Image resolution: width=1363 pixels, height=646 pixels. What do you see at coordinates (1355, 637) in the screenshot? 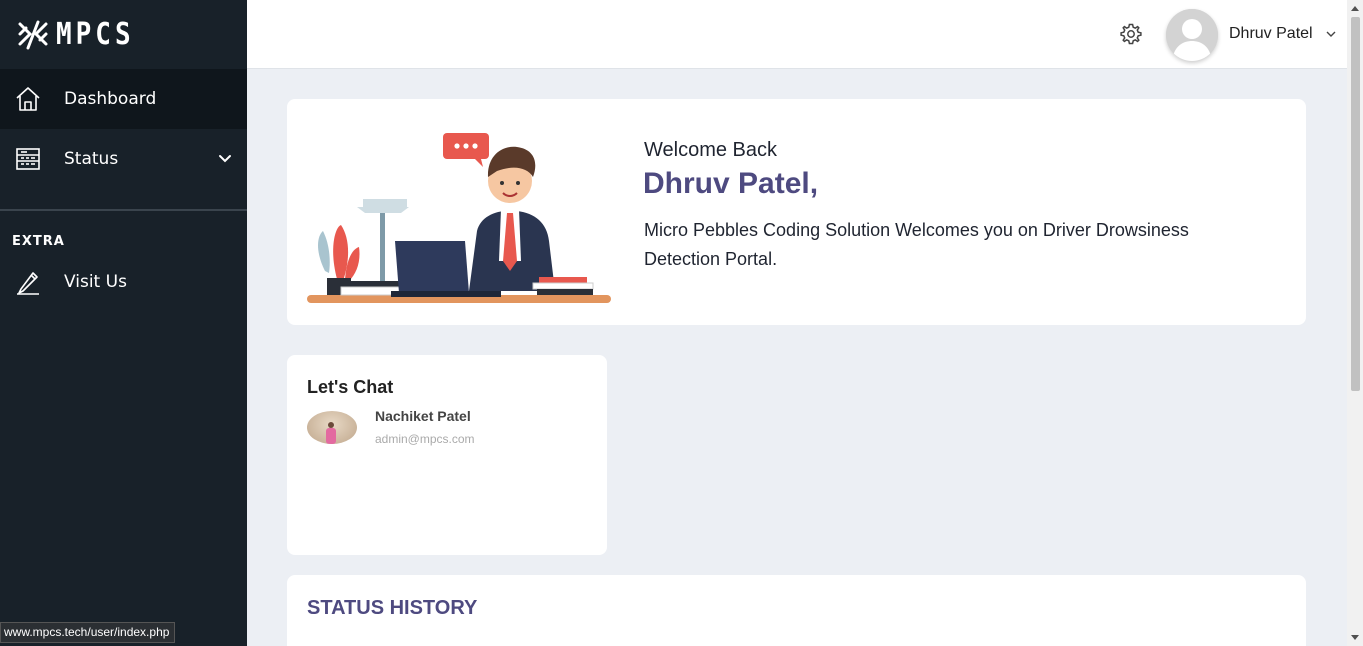
I see `scroll-down-arrow-icon` at bounding box center [1355, 637].